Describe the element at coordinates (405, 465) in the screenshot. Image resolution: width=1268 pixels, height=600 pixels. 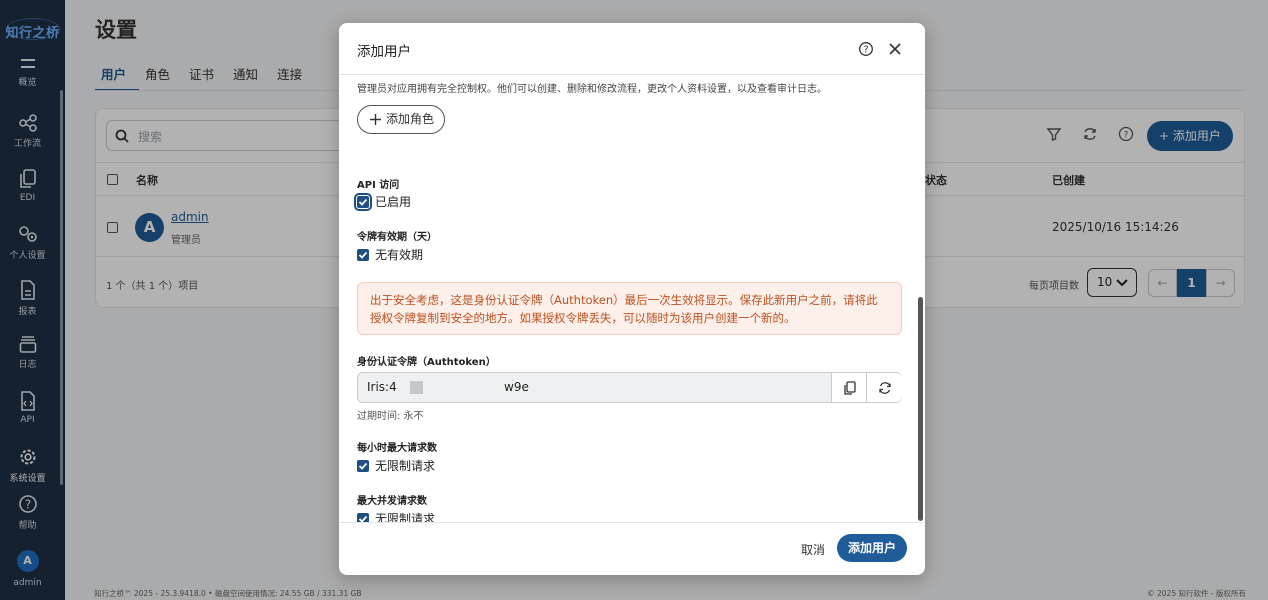
I see `max-requests-hour-option: 无限制请求` at that location.